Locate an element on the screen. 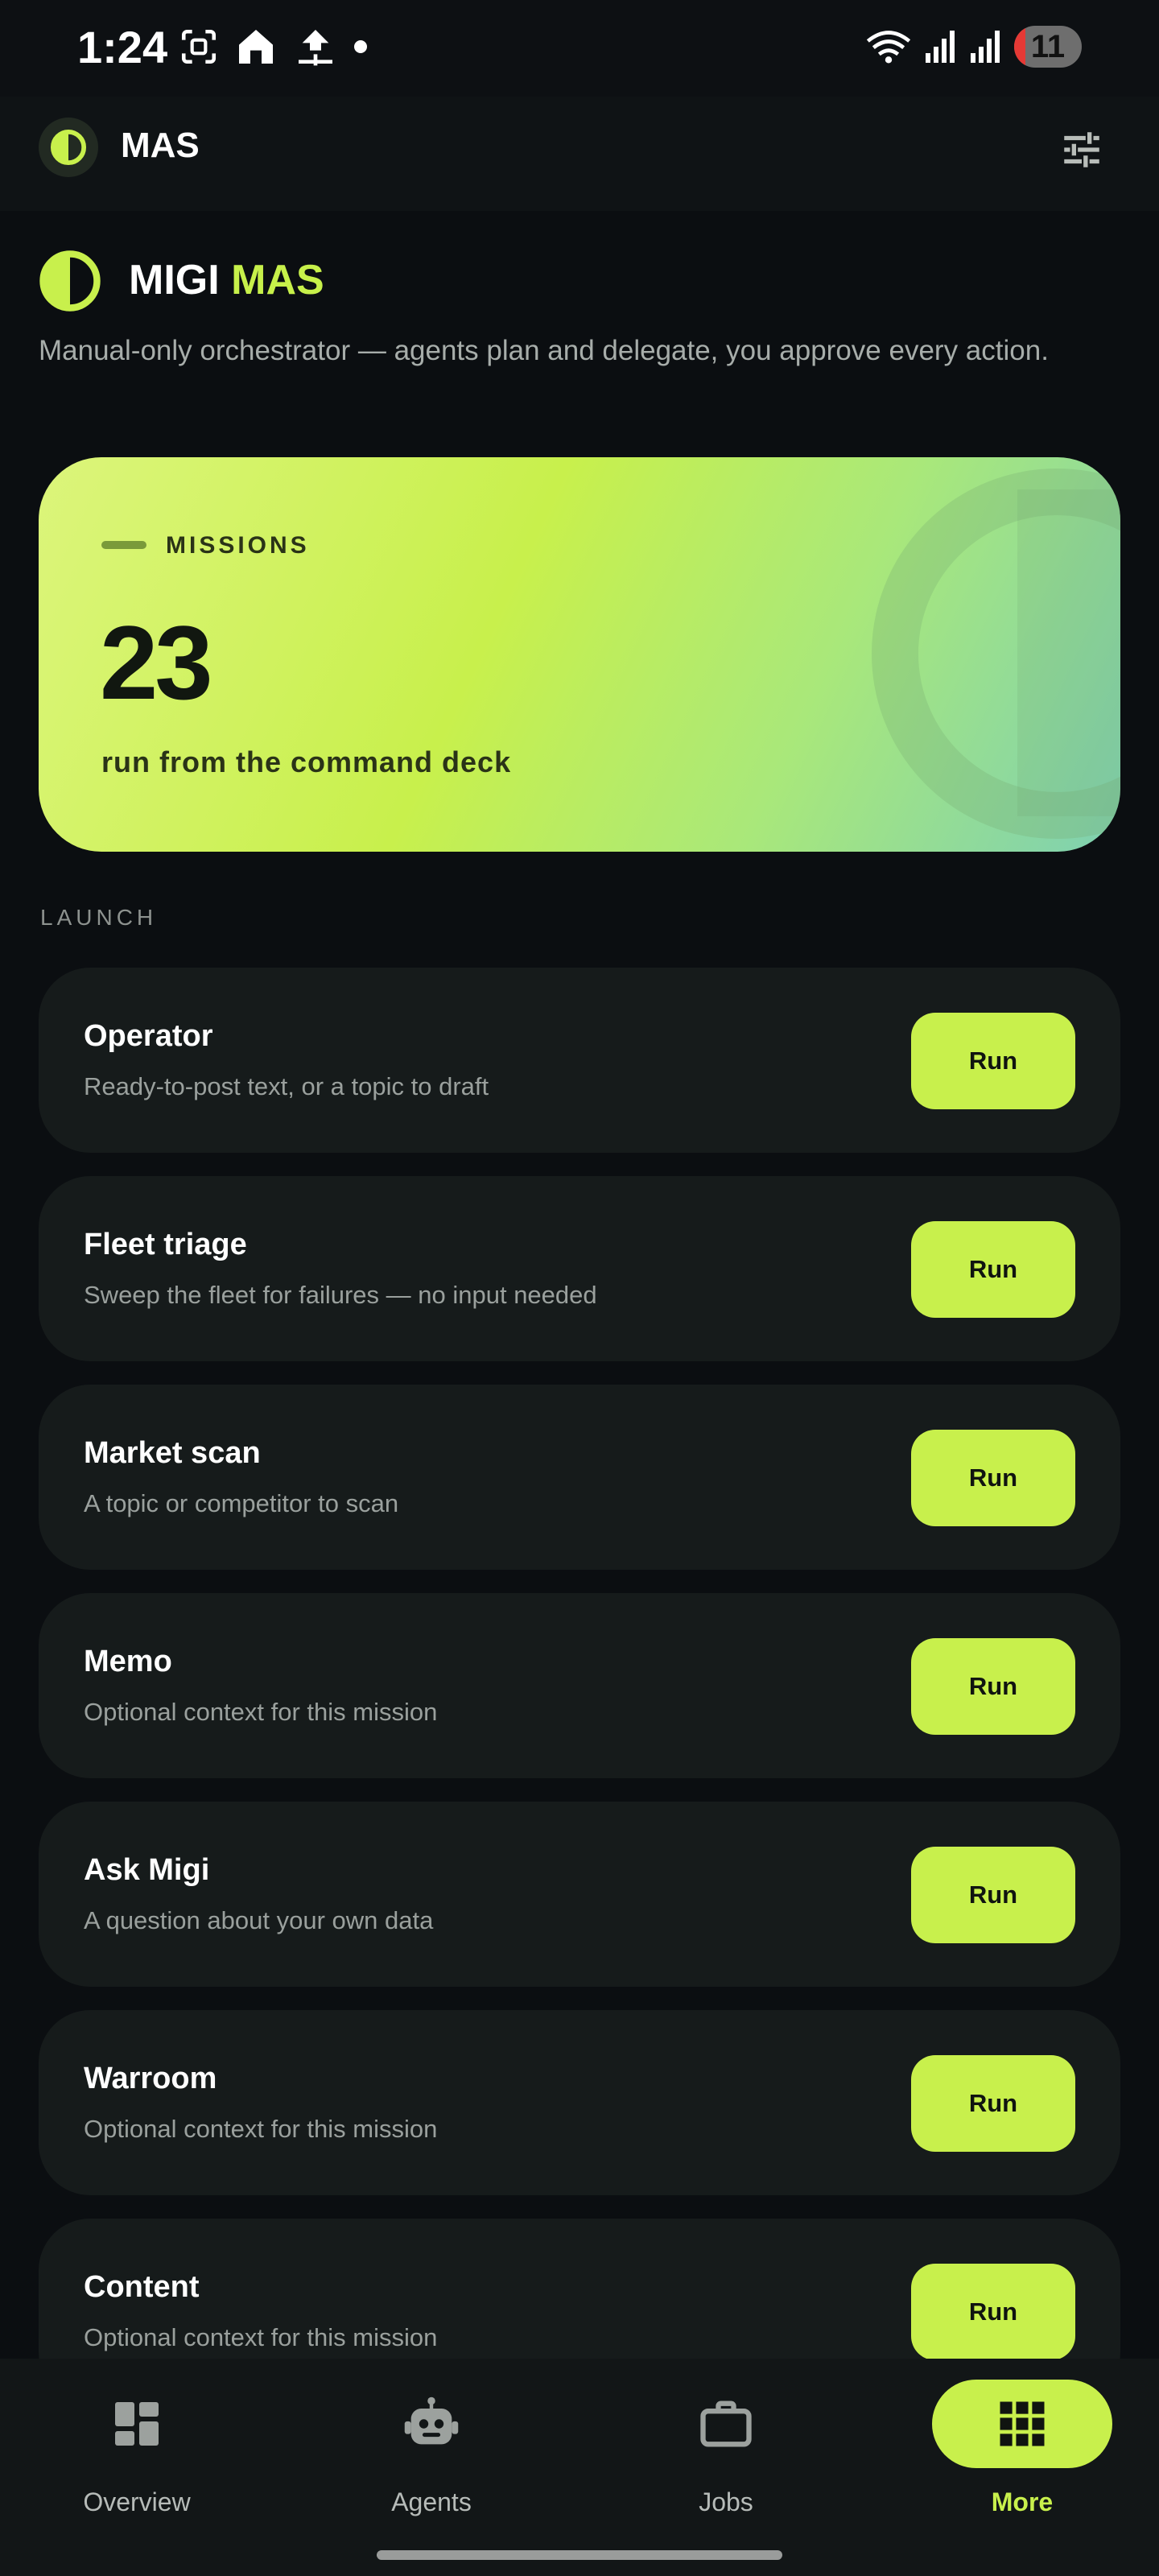  brand-logo-icon is located at coordinates (70, 281).